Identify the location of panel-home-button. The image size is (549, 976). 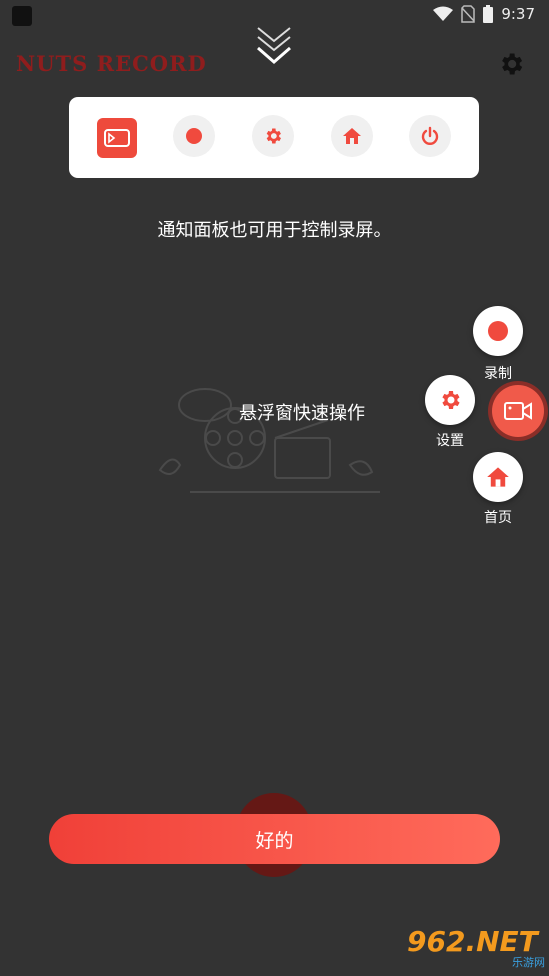
(352, 136).